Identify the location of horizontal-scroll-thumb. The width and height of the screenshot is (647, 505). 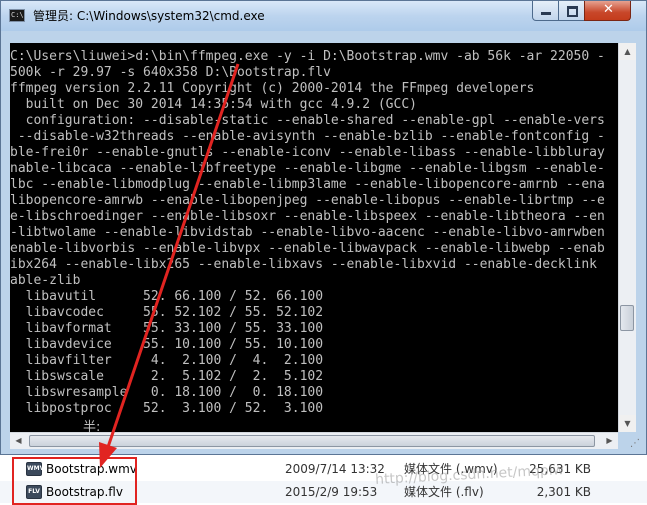
(312, 441).